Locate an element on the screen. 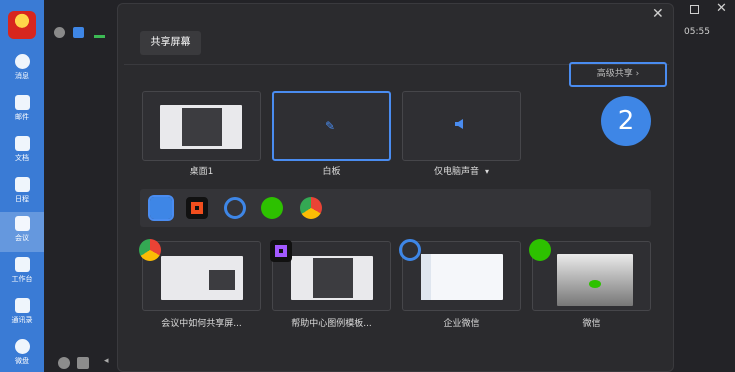 The width and height of the screenshot is (735, 372). meeting-timer: 05:55 is located at coordinates (697, 32).